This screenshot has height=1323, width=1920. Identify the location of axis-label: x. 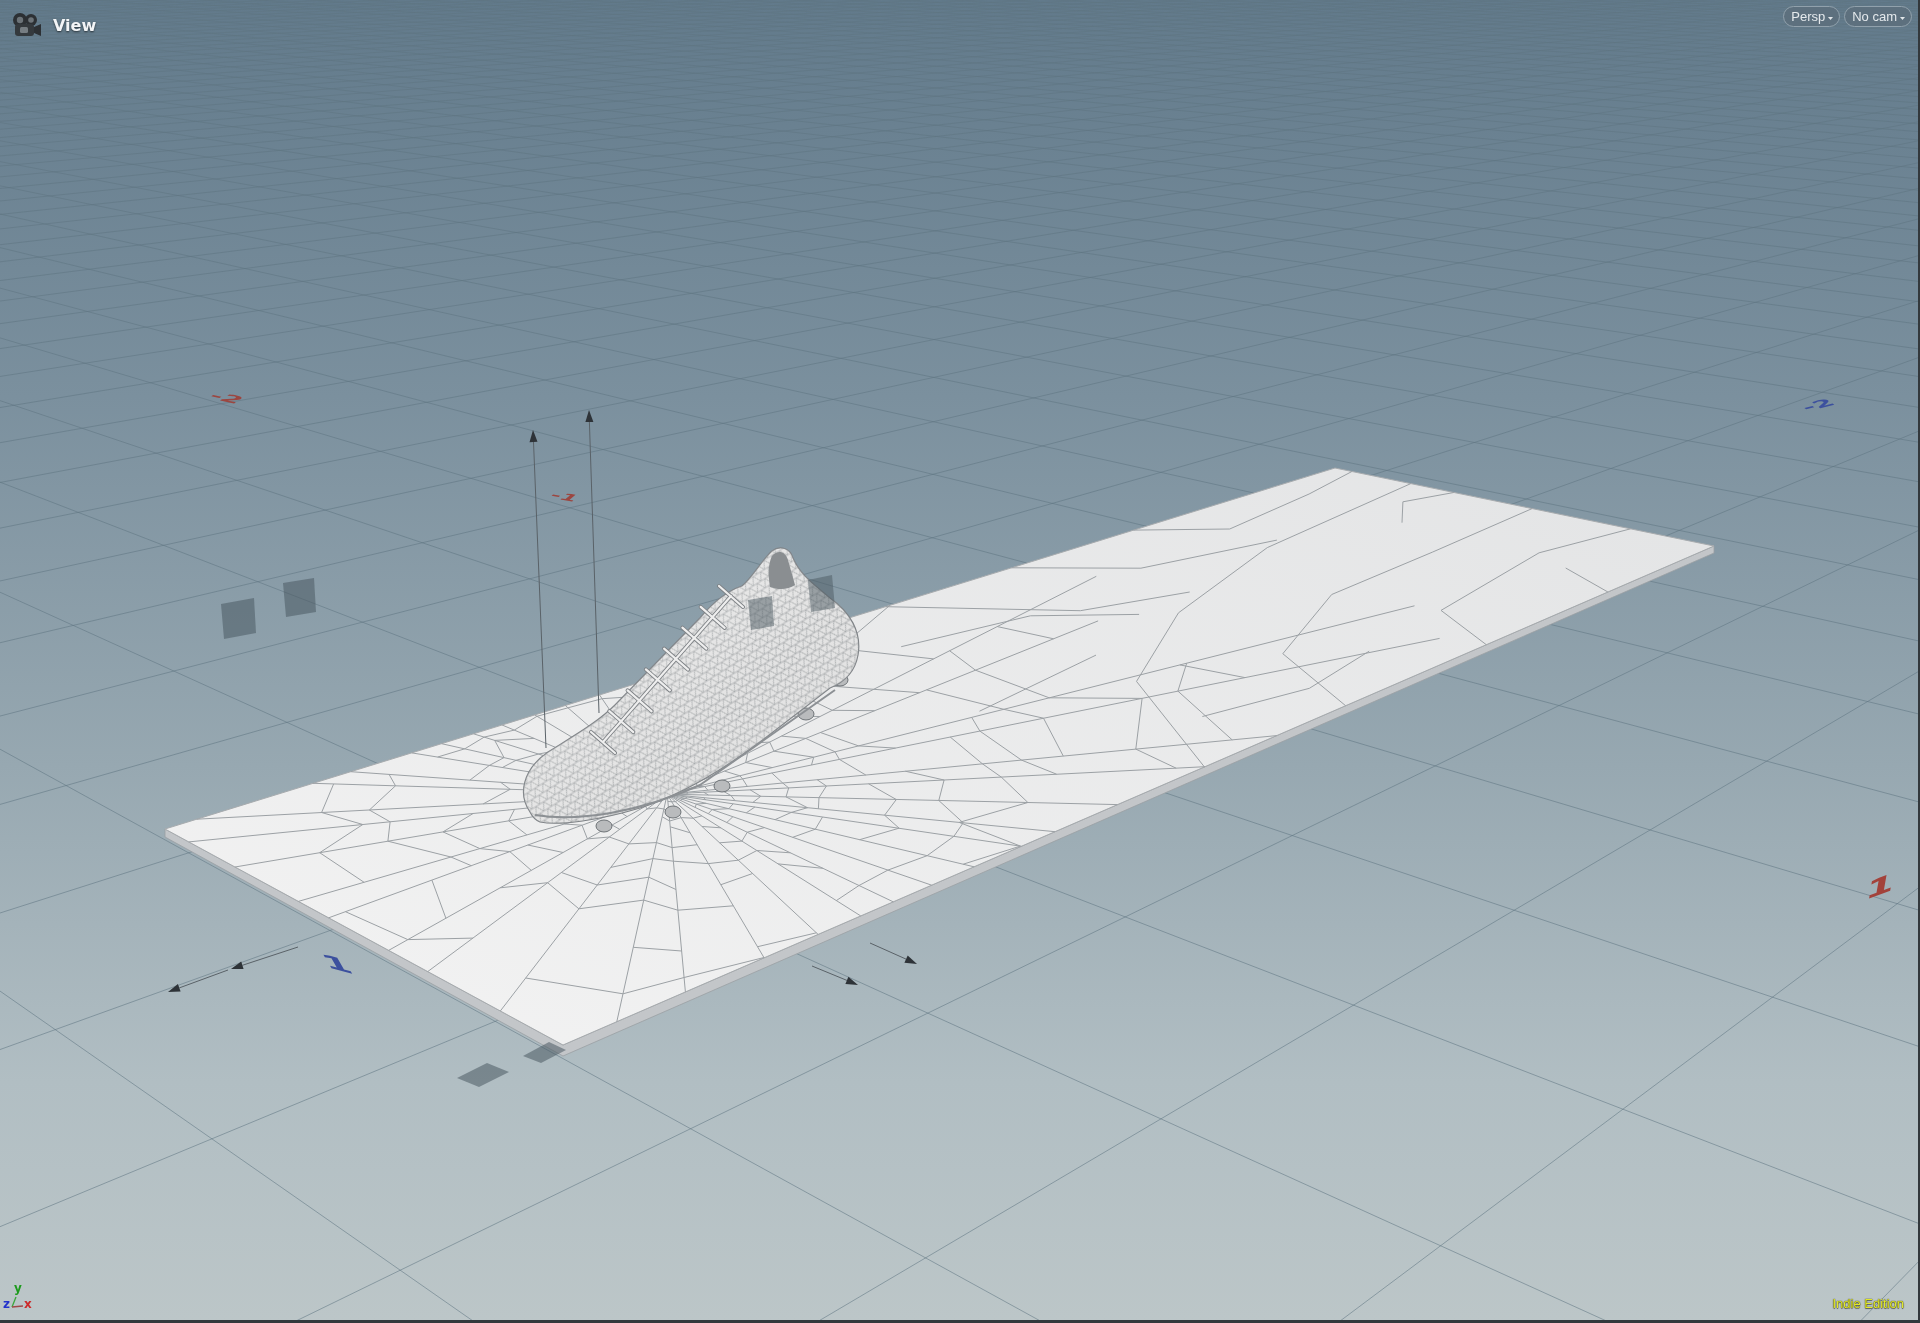
(28, 1304).